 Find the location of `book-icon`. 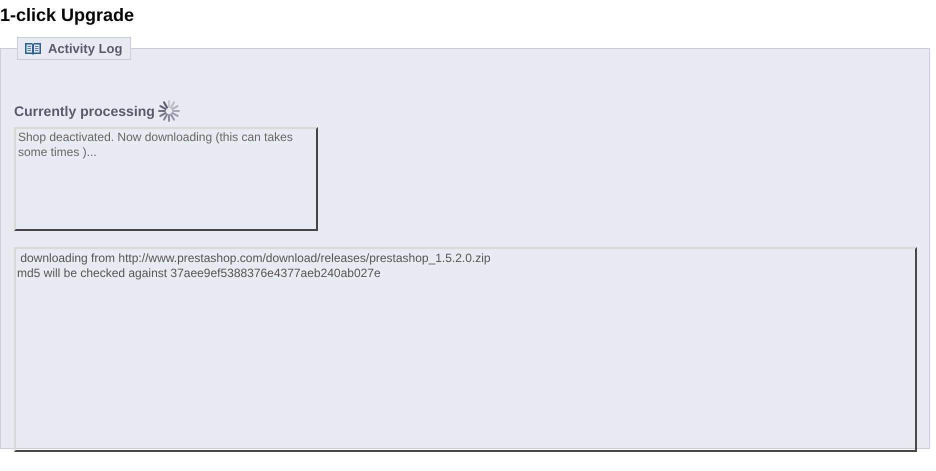

book-icon is located at coordinates (33, 48).